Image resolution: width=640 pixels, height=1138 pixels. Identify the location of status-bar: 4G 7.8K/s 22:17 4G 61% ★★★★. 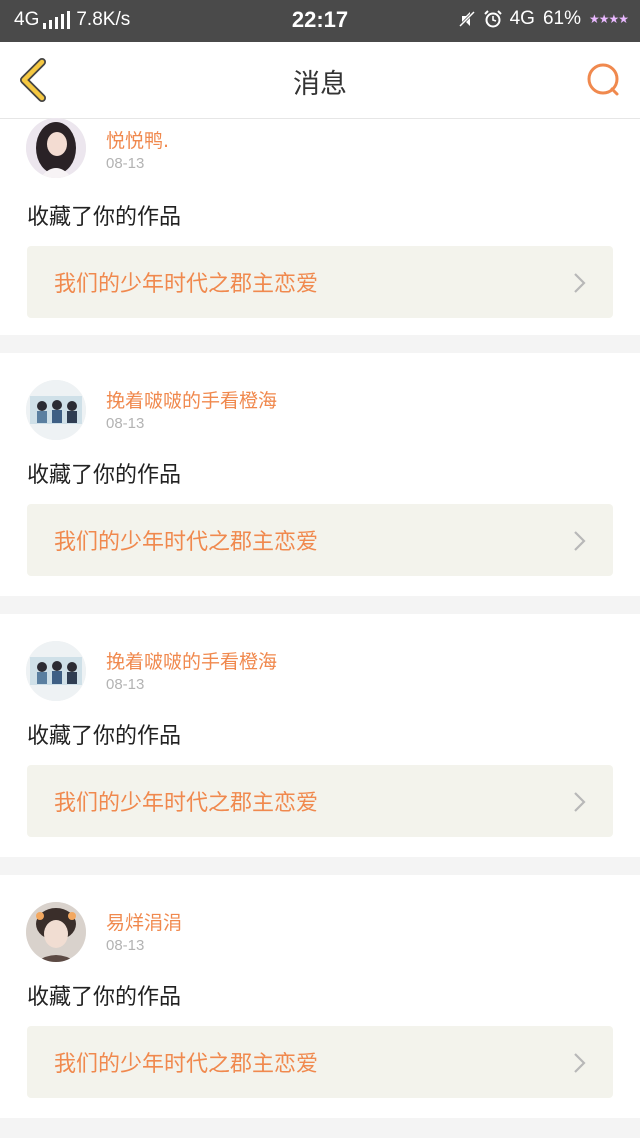
(320, 21).